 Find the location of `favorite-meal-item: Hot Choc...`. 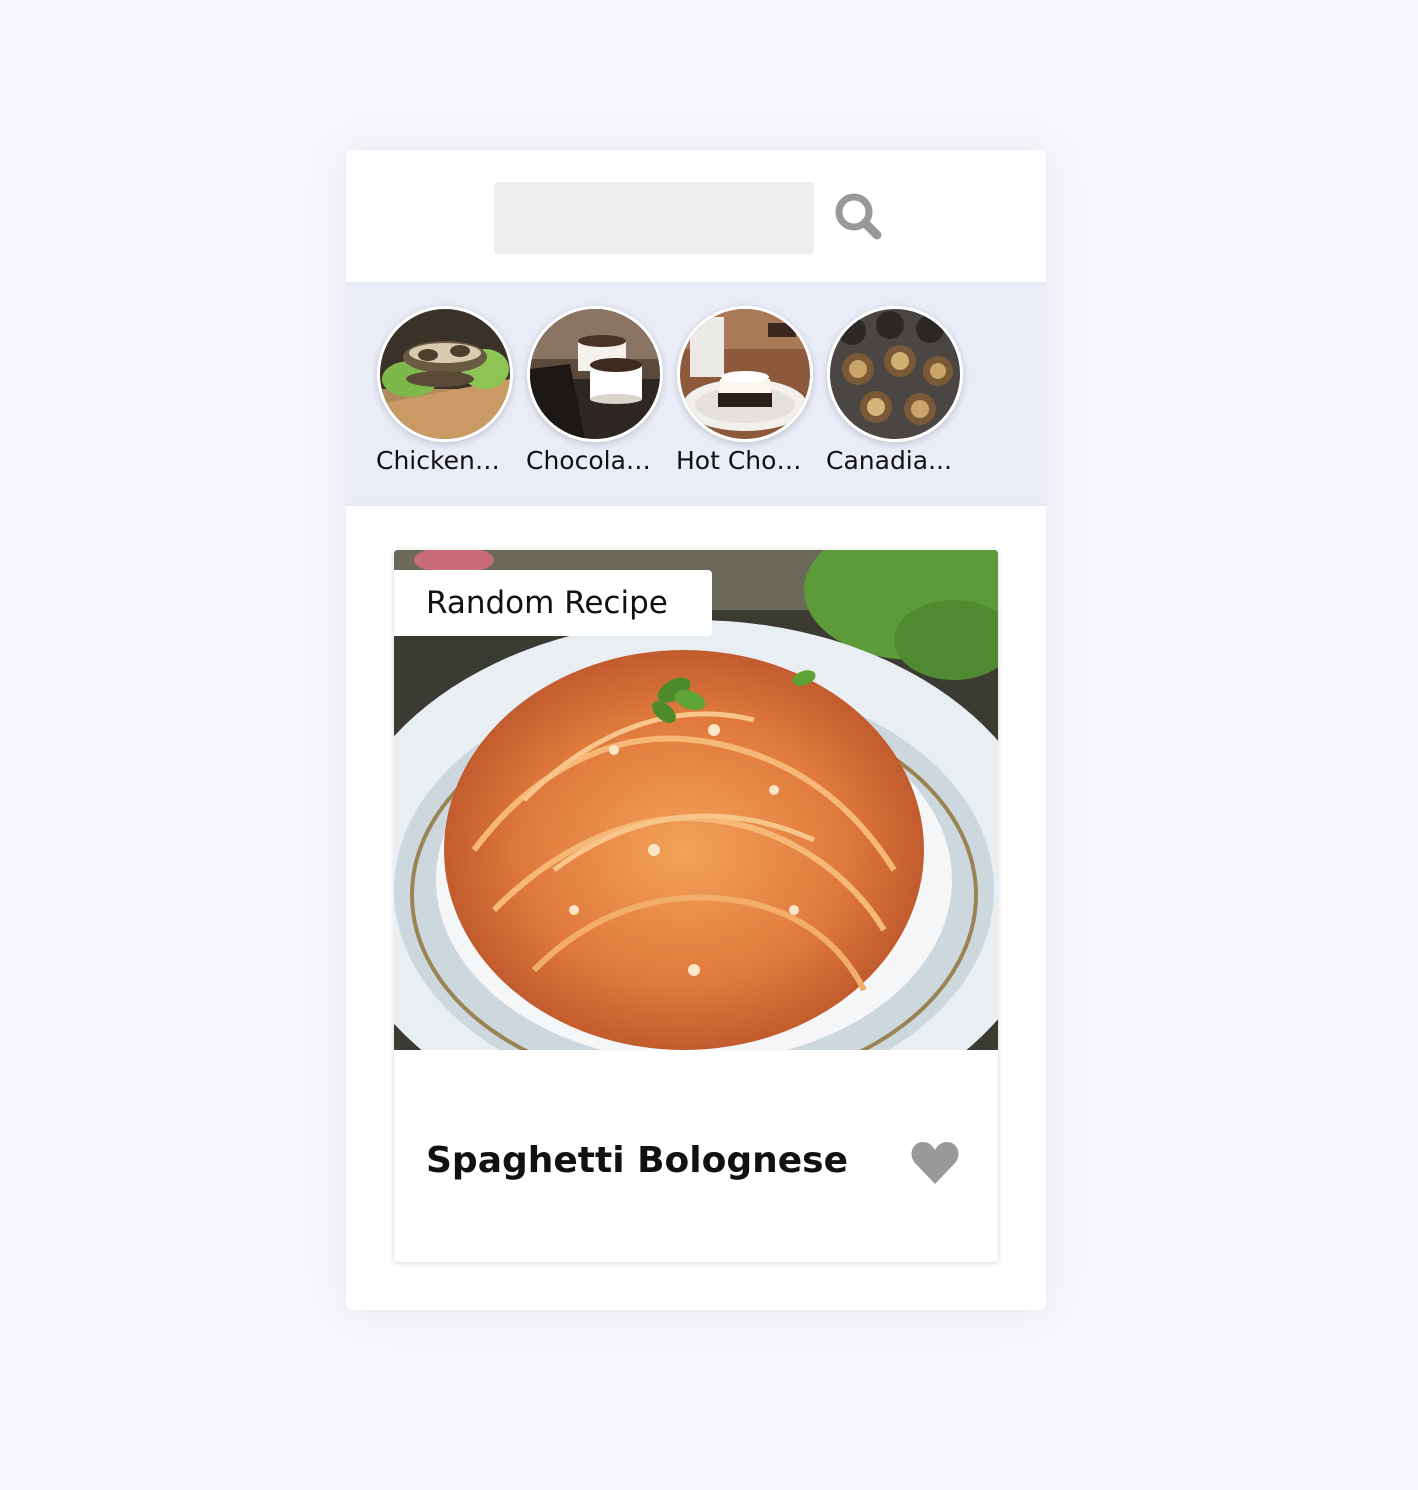

favorite-meal-item: Hot Choc... is located at coordinates (745, 390).